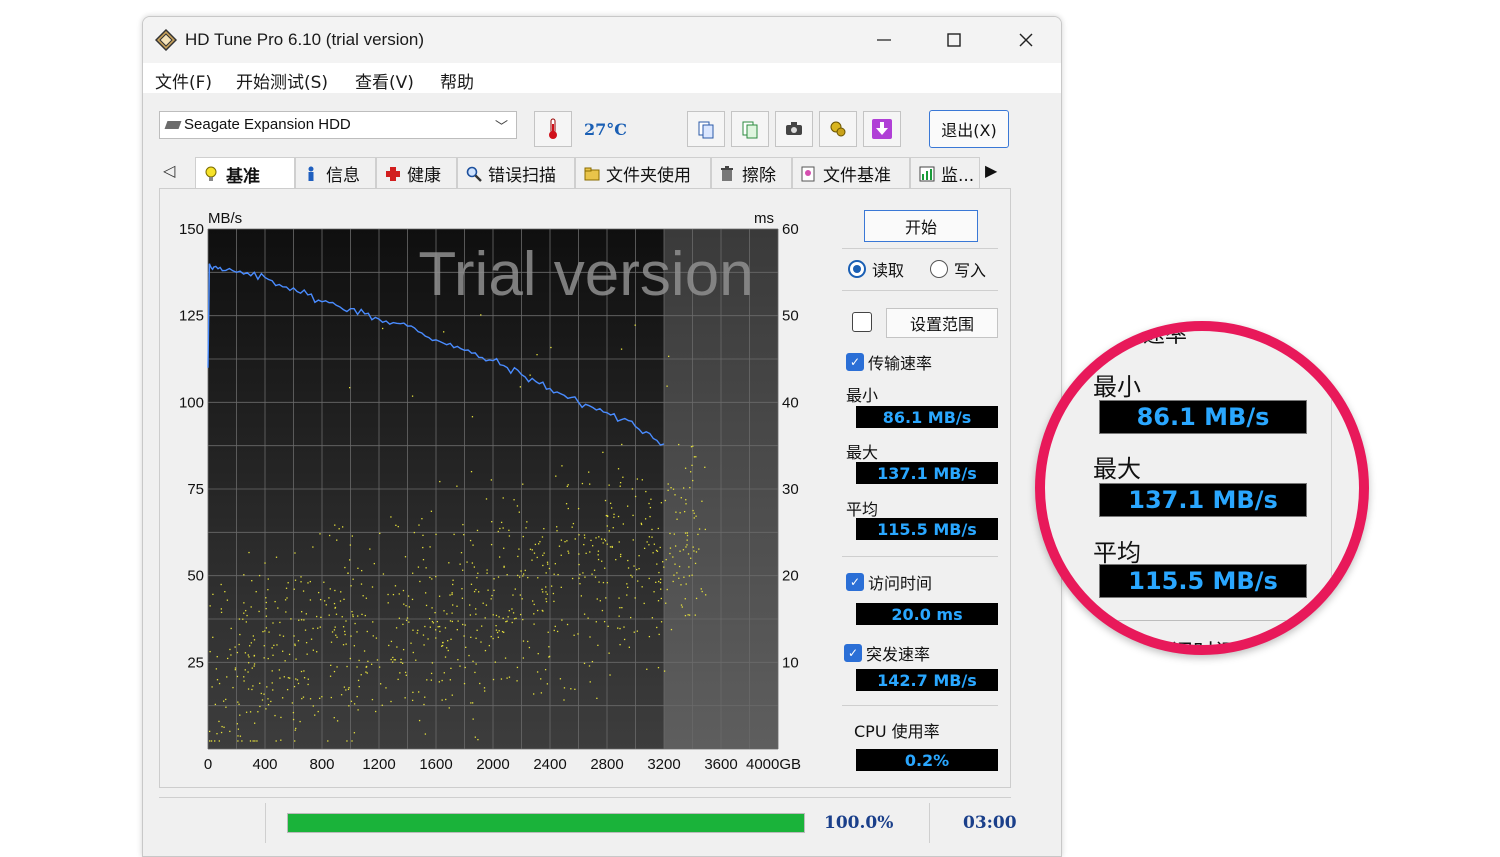 The height and width of the screenshot is (857, 1500). What do you see at coordinates (416, 173) in the screenshot?
I see `tab-health: 健康` at bounding box center [416, 173].